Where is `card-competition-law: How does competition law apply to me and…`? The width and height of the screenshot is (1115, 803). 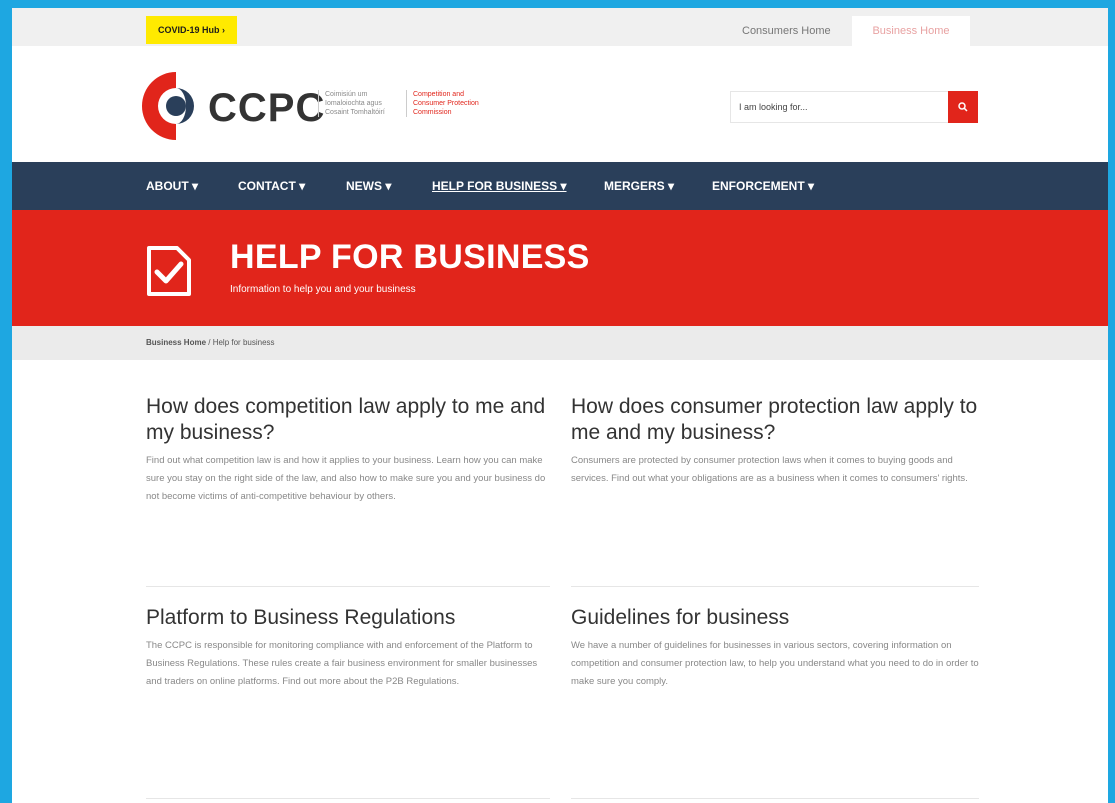
card-competition-law: How does competition law apply to me and… is located at coordinates (350, 450).